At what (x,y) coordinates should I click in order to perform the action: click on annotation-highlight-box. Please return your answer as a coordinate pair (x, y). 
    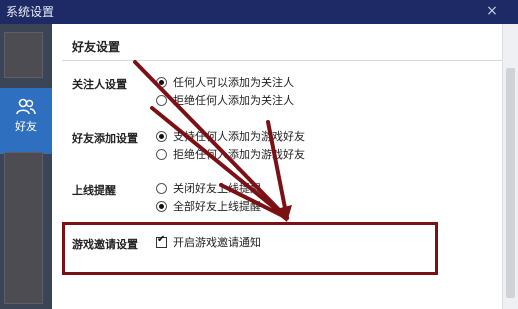
    Looking at the image, I should click on (250, 248).